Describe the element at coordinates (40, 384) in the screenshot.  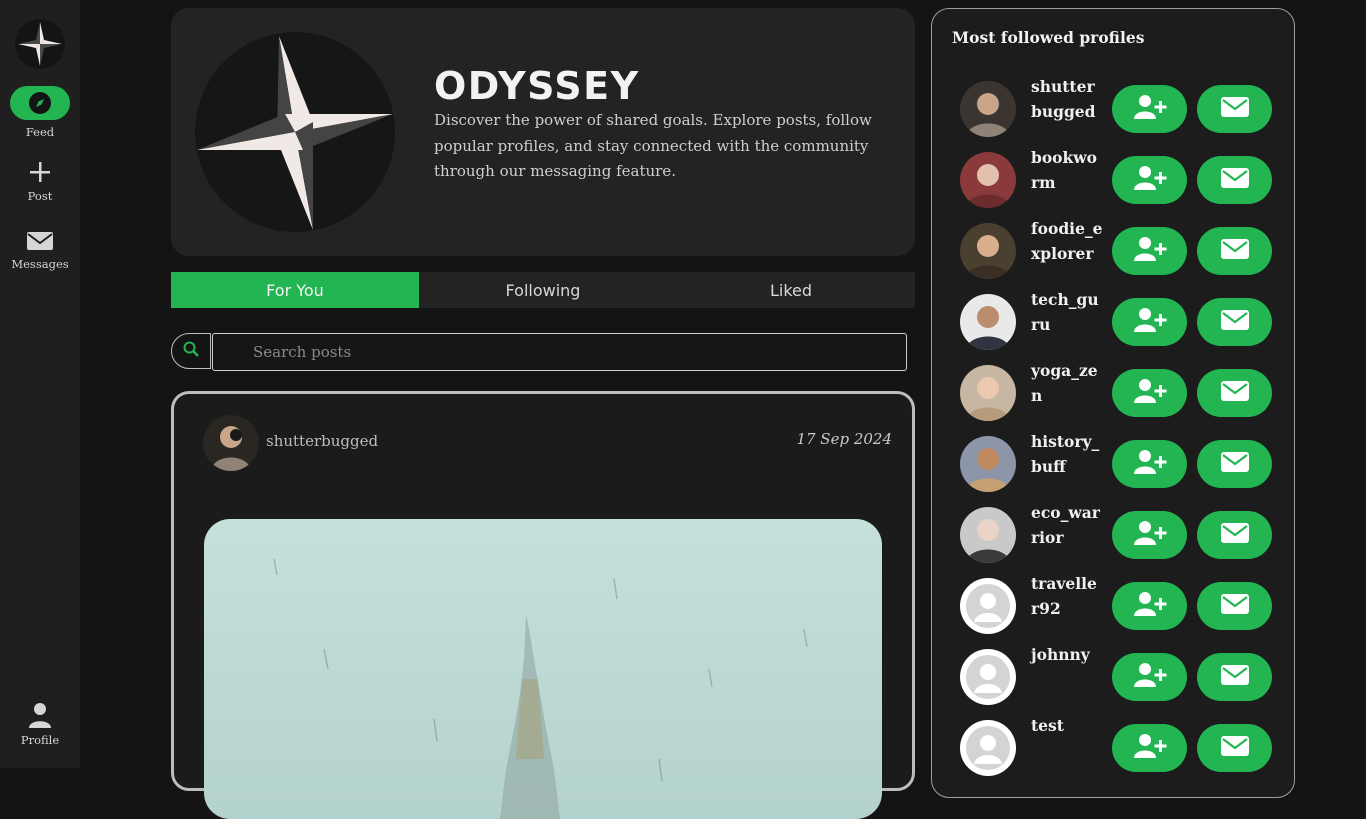
I see `sidebar: Feed Post Messages Profile` at that location.